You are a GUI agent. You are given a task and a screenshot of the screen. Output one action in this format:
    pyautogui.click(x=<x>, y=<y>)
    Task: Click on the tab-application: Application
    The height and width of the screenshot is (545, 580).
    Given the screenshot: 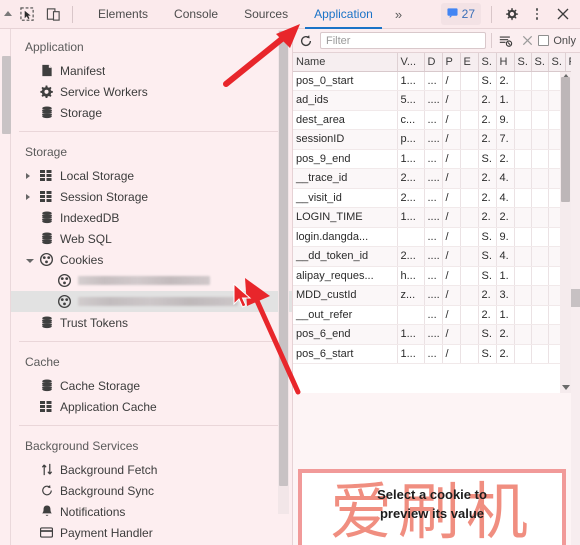 What is the action you would take?
    pyautogui.click(x=343, y=14)
    